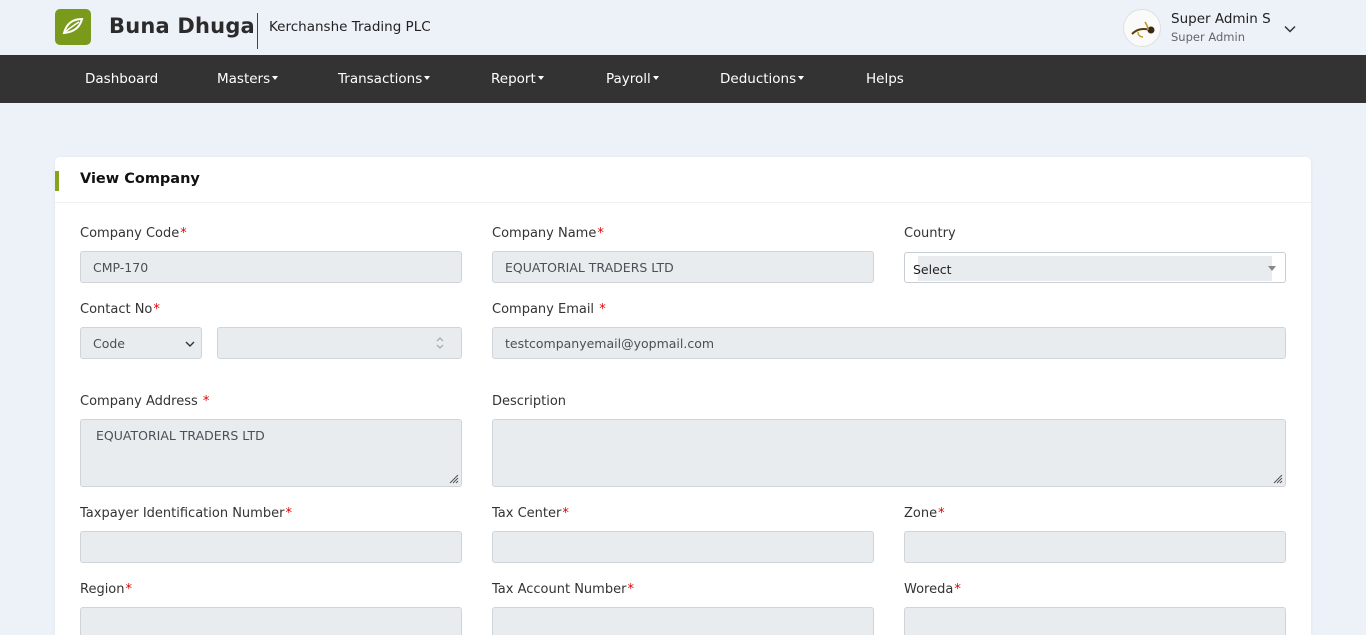  I want to click on company-code-label: Company Code*, so click(133, 233).